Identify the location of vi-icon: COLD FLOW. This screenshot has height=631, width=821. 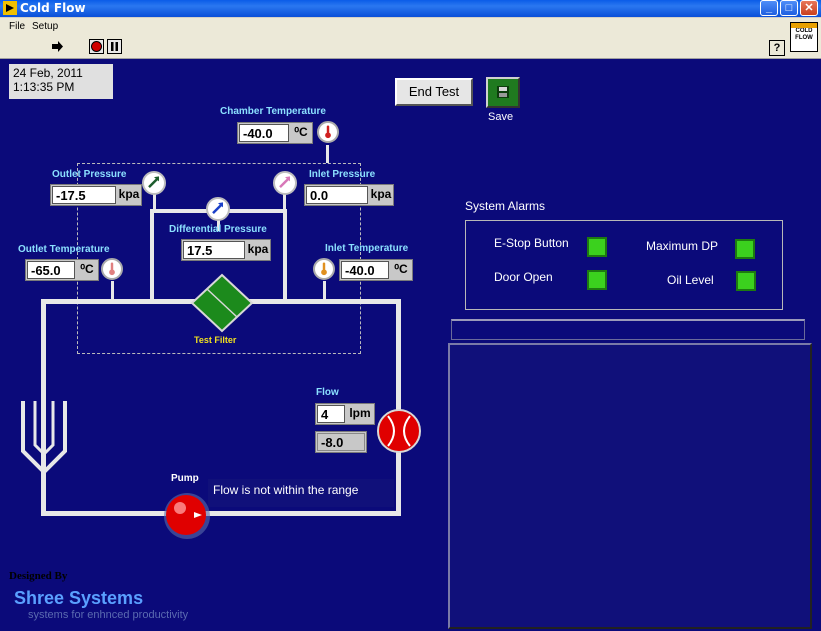
(804, 37).